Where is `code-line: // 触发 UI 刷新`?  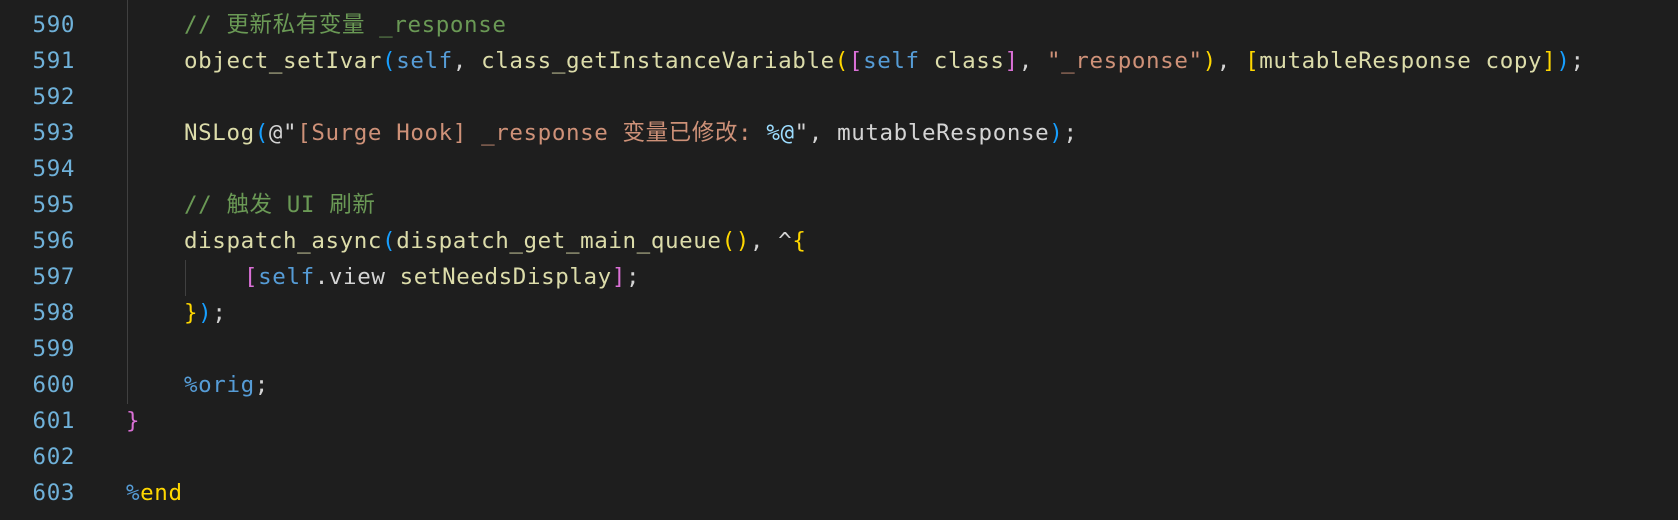 code-line: // 触发 UI 刷新 is located at coordinates (279, 205).